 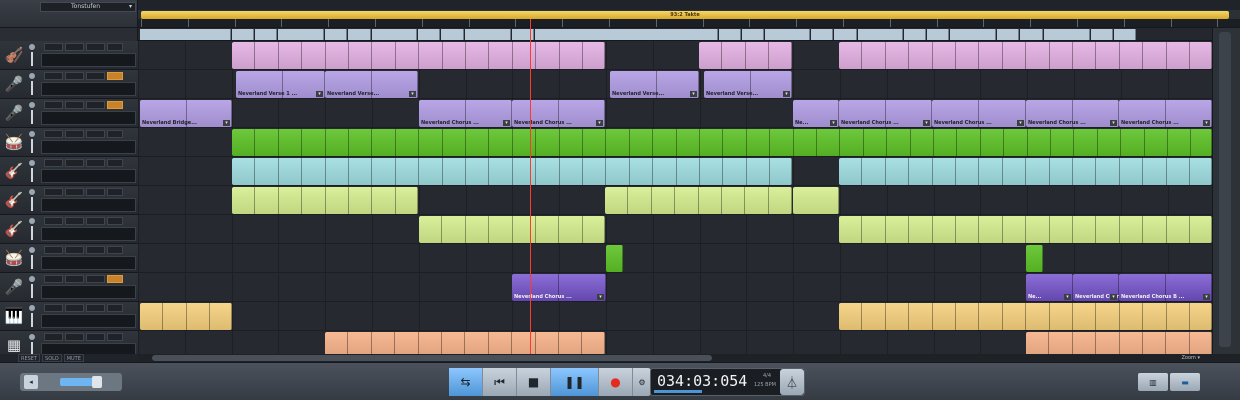 I want to click on mixer-view-button: ▥, so click(x=1153, y=382).